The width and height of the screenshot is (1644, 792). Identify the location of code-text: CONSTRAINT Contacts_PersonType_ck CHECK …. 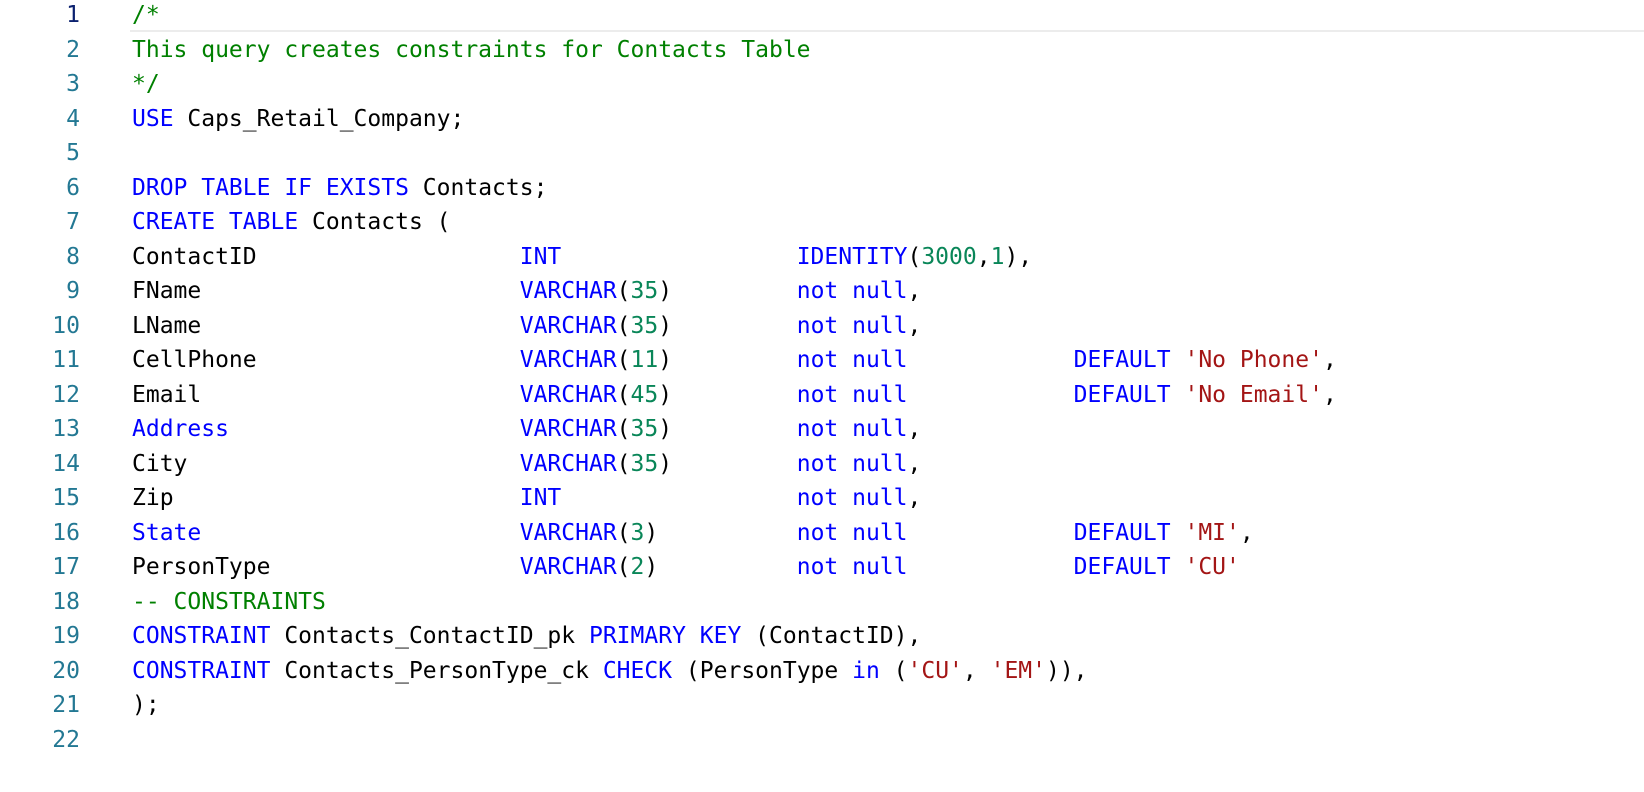
(610, 671).